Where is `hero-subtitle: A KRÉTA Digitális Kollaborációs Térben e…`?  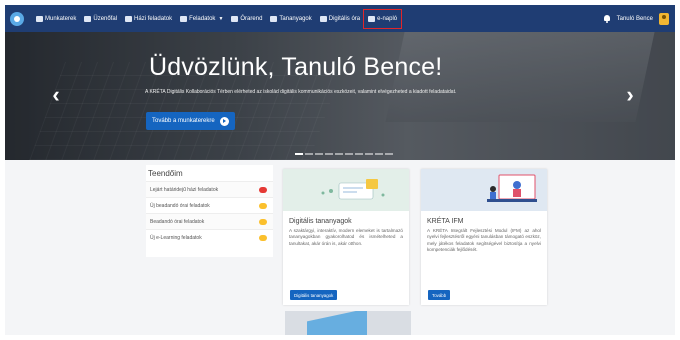
hero-subtitle: A KRÉTA Digitális Kollaborációs Térben e… is located at coordinates (301, 92).